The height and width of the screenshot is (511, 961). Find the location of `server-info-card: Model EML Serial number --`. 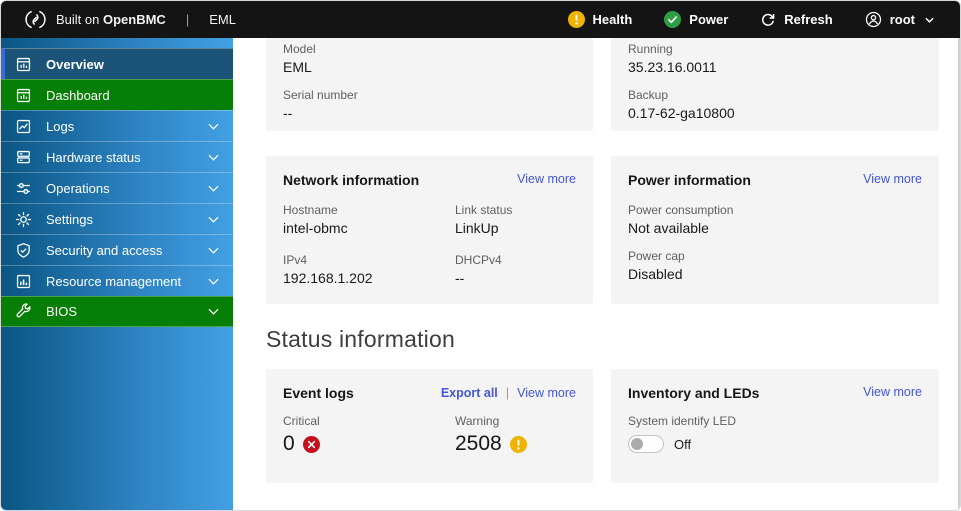

server-info-card: Model EML Serial number -- is located at coordinates (429, 84).